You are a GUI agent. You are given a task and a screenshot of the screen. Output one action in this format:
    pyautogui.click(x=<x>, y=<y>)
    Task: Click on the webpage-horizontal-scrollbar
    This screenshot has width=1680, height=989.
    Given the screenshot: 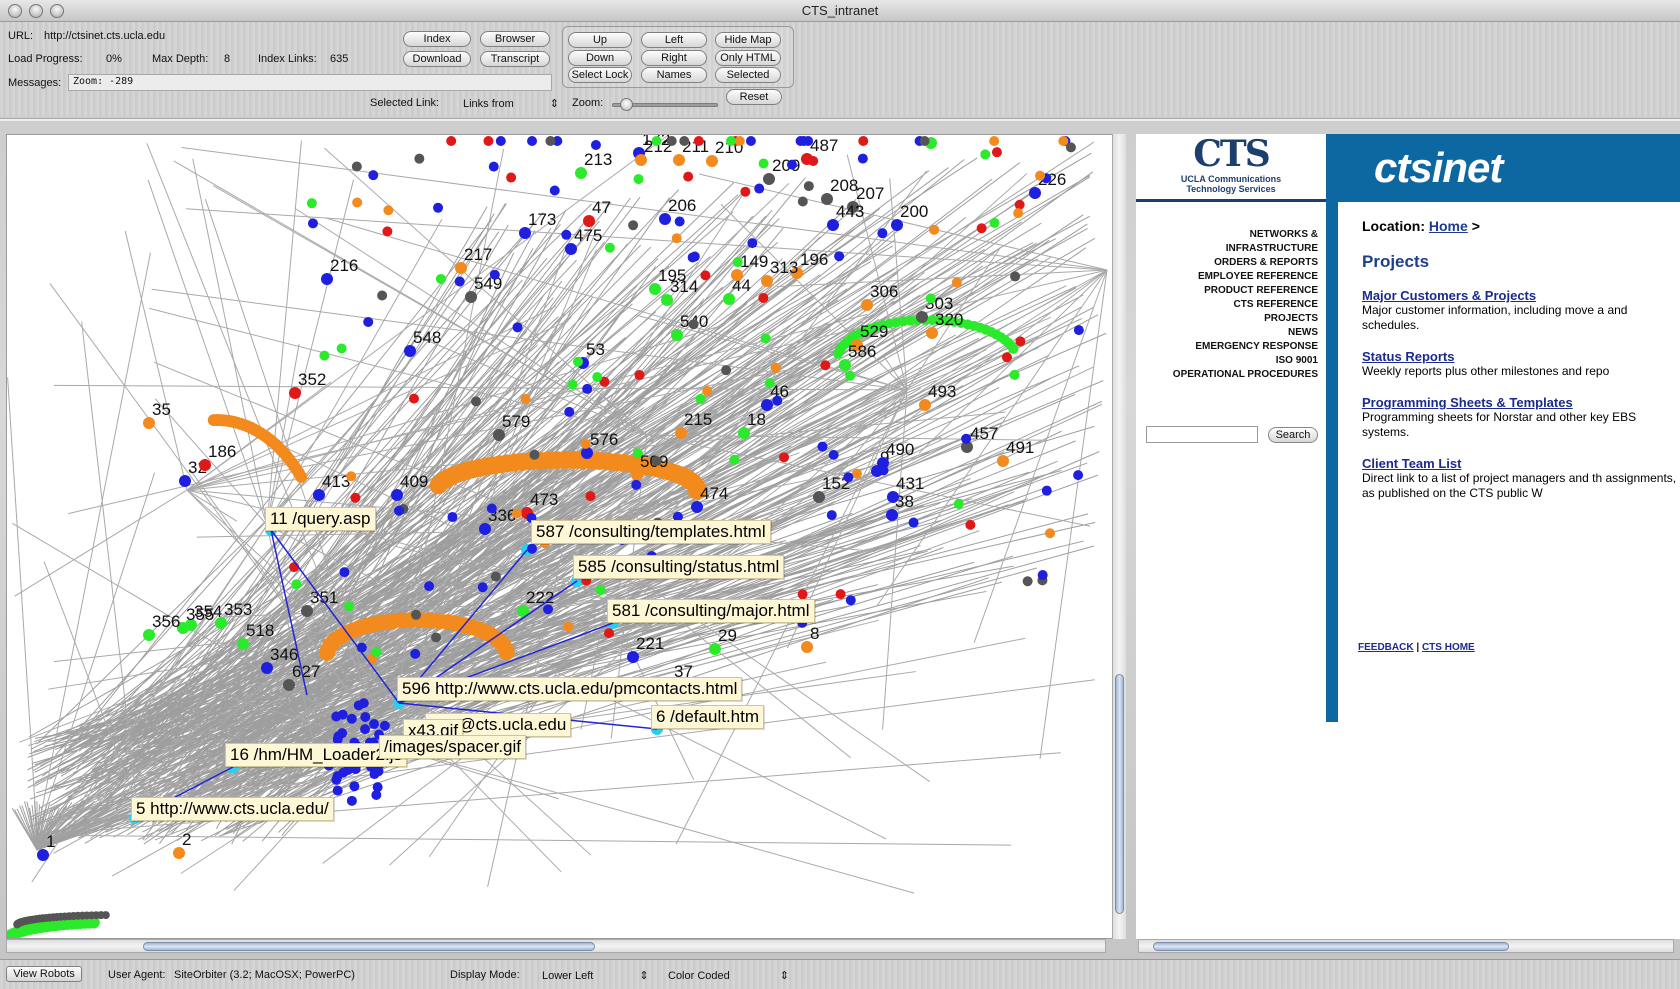 What is the action you would take?
    pyautogui.click(x=1406, y=946)
    